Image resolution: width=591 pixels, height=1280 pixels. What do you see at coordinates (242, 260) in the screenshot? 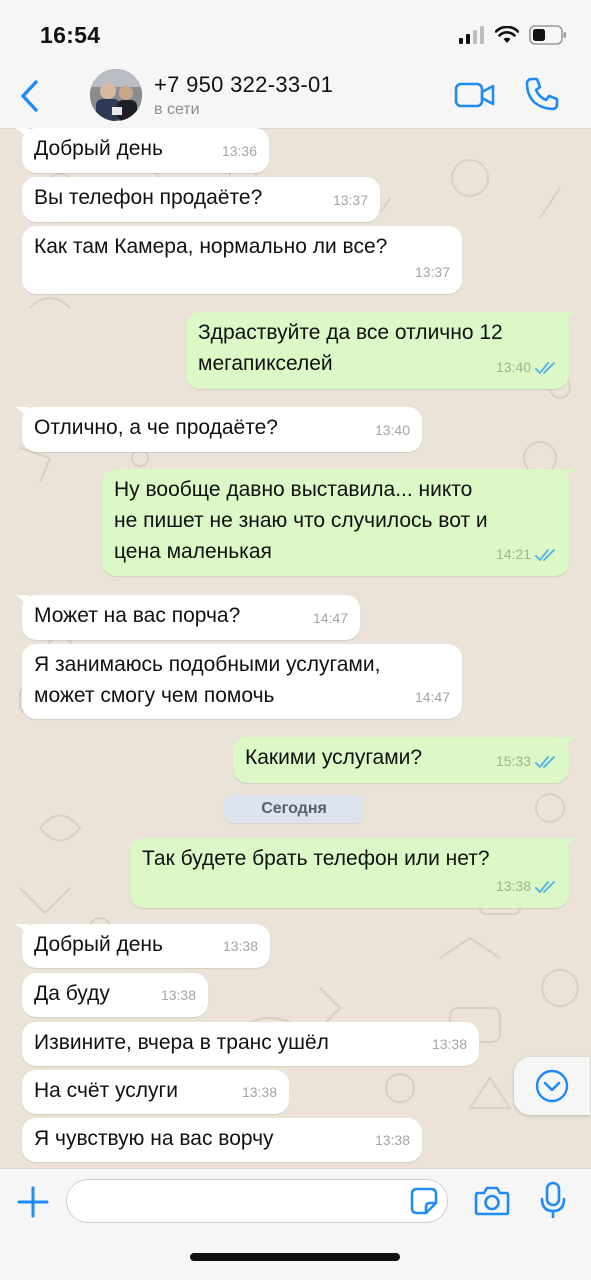
I see `message-bubble-incoming: Как там Камера, нормально ли все? 13:37` at bounding box center [242, 260].